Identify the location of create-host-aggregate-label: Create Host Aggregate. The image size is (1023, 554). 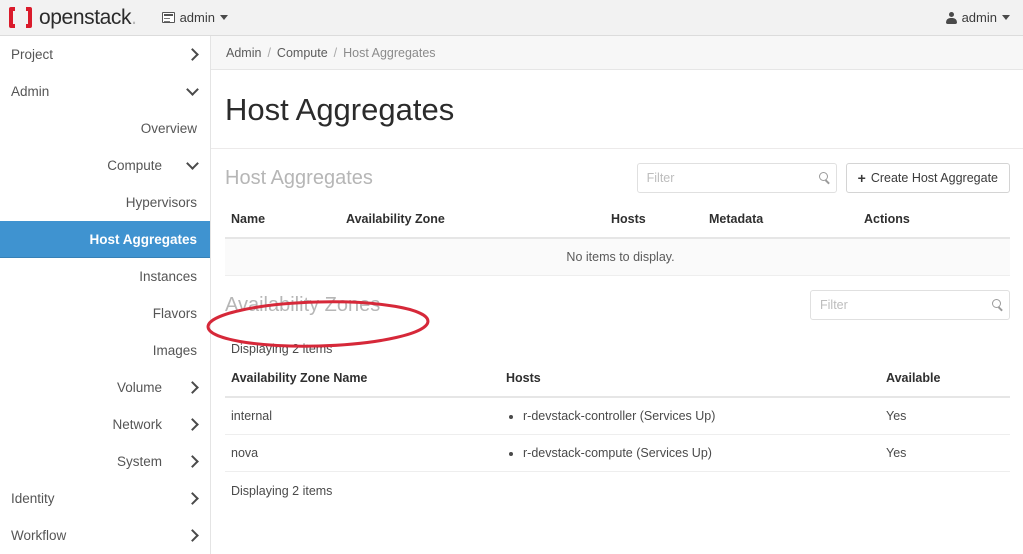
(934, 178).